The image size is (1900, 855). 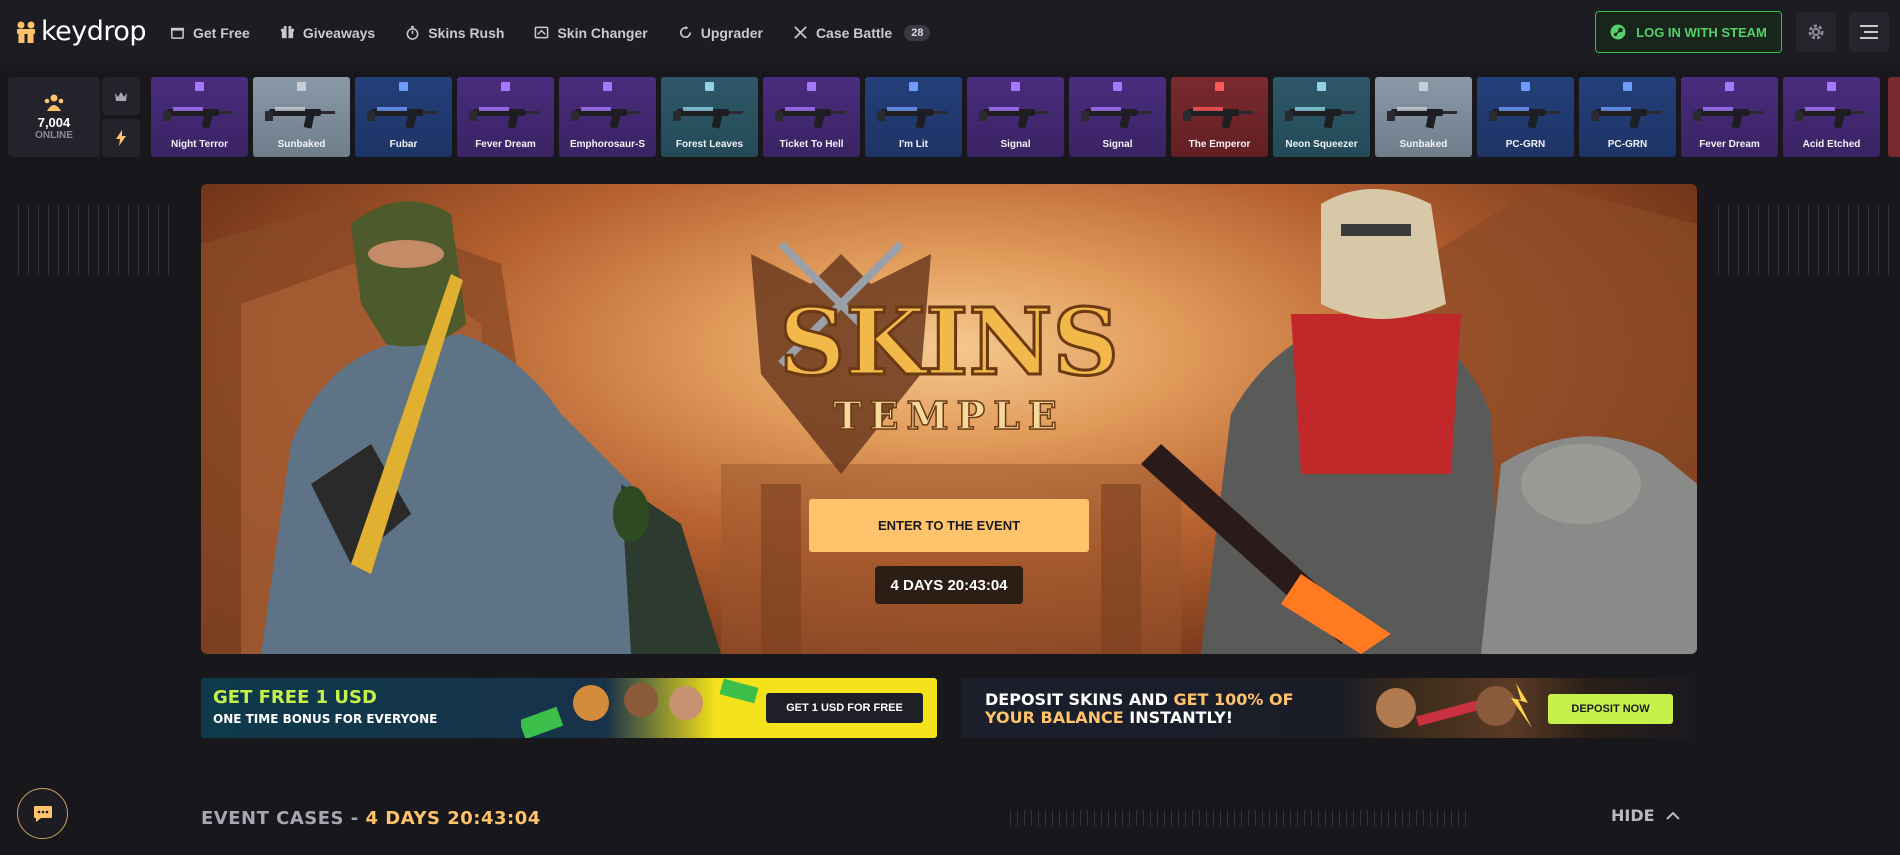 I want to click on nav-get-free: Get Free, so click(x=210, y=33).